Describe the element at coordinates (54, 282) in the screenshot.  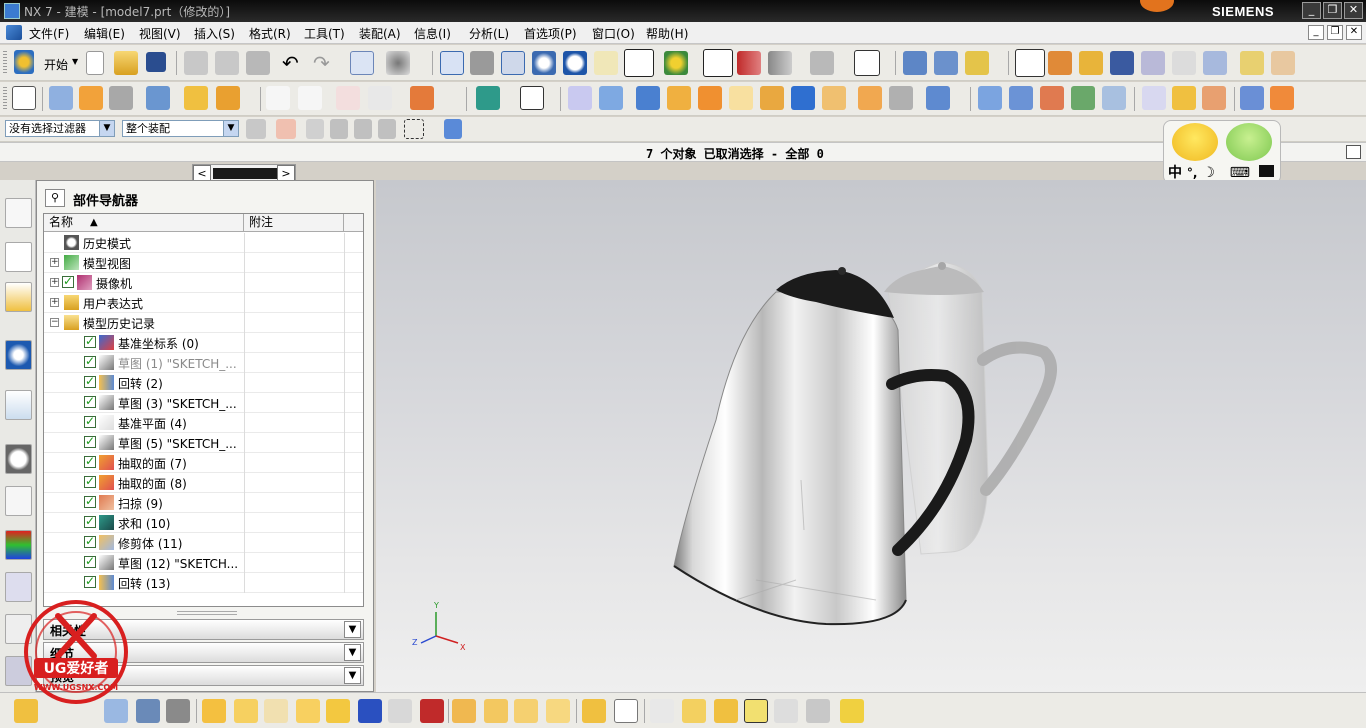
I see `expand-icon: +` at that location.